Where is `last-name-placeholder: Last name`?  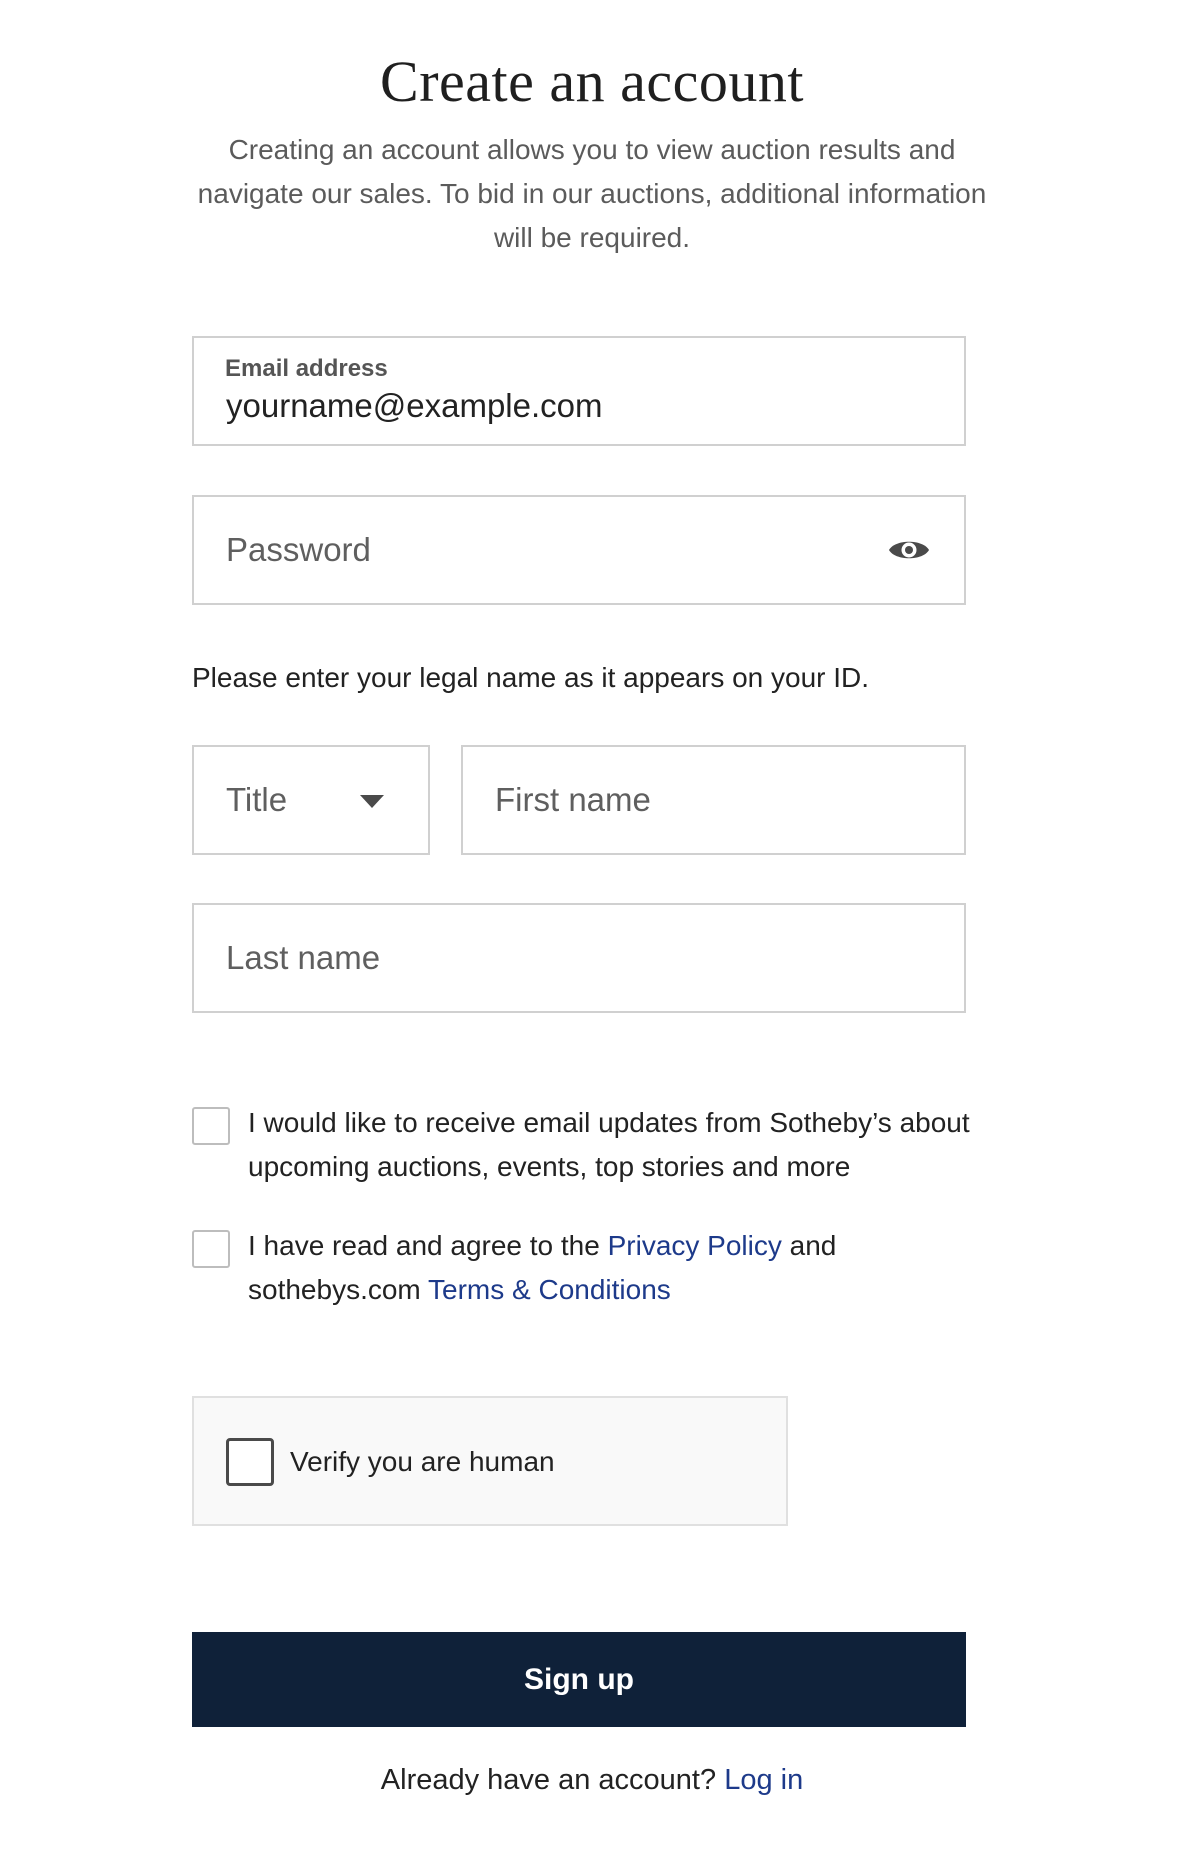
last-name-placeholder: Last name is located at coordinates (303, 957).